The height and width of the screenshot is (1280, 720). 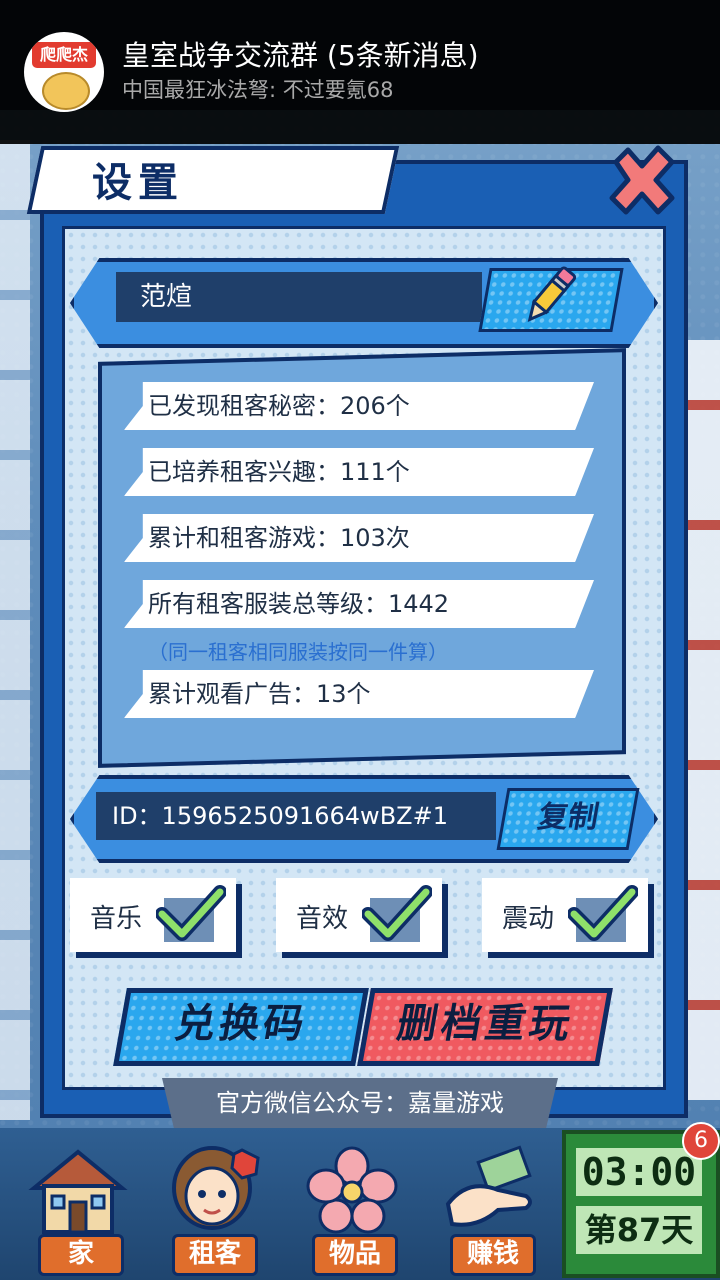 What do you see at coordinates (485, 1027) in the screenshot?
I see `delete-save-button: 删档重玩` at bounding box center [485, 1027].